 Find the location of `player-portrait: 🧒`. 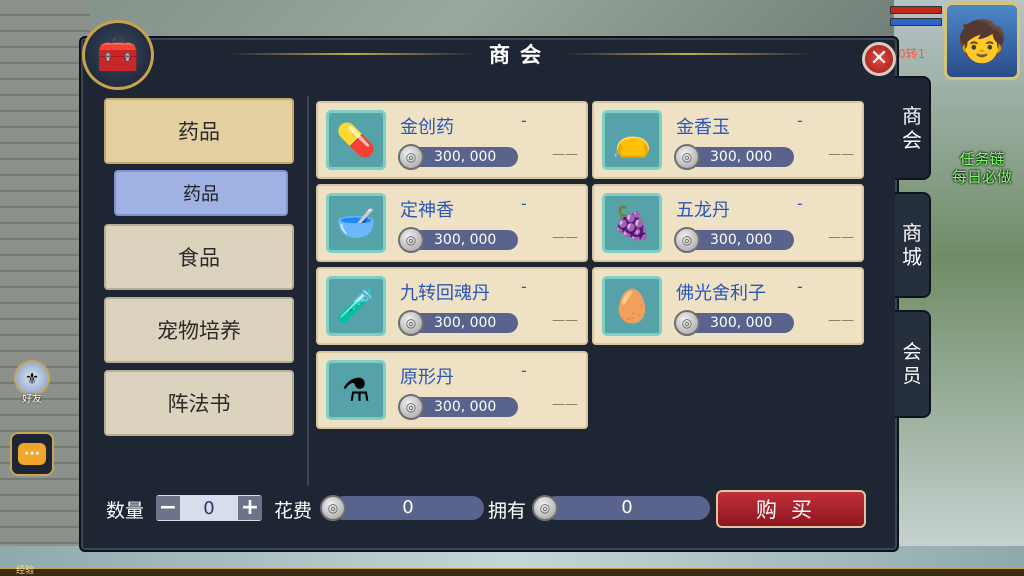

player-portrait: 🧒 is located at coordinates (982, 41).